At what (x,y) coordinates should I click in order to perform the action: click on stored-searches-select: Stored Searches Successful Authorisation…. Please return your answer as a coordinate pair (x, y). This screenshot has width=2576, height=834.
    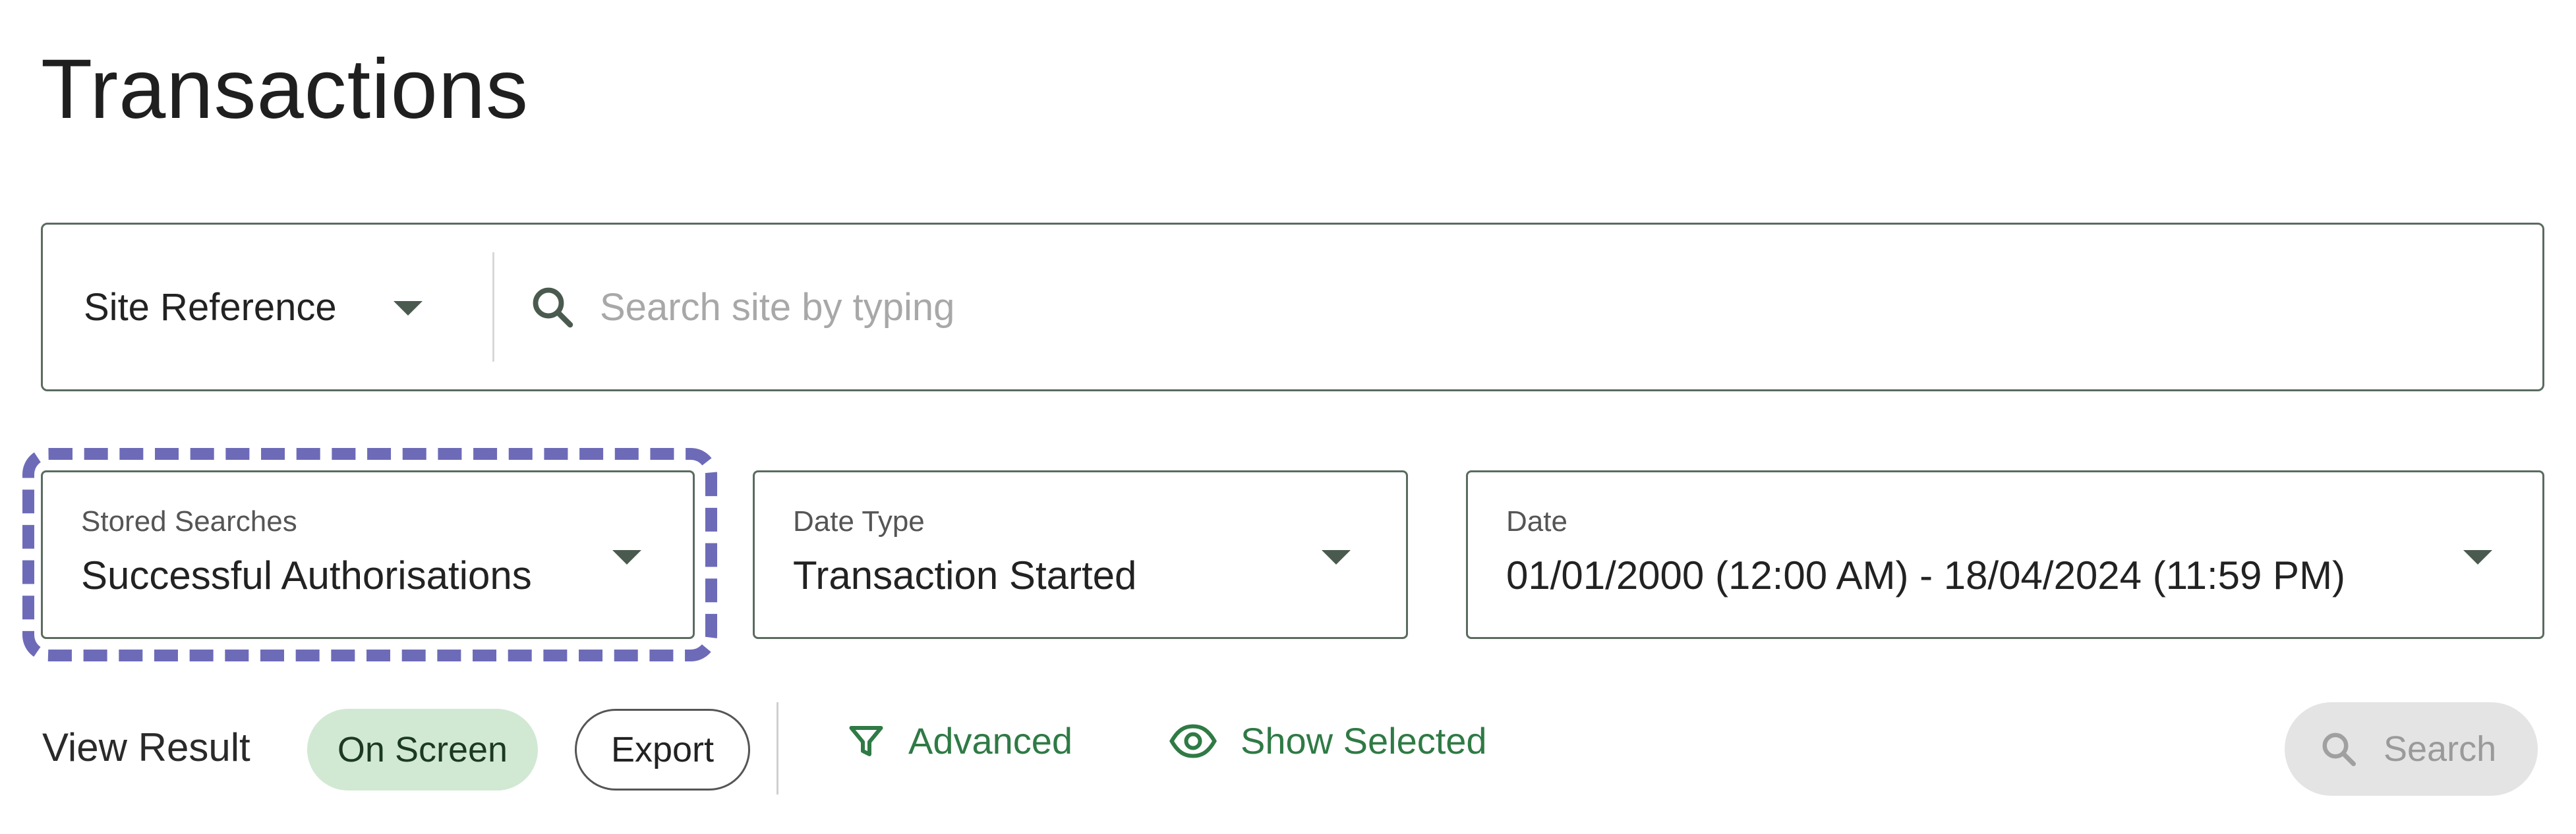
    Looking at the image, I should click on (368, 554).